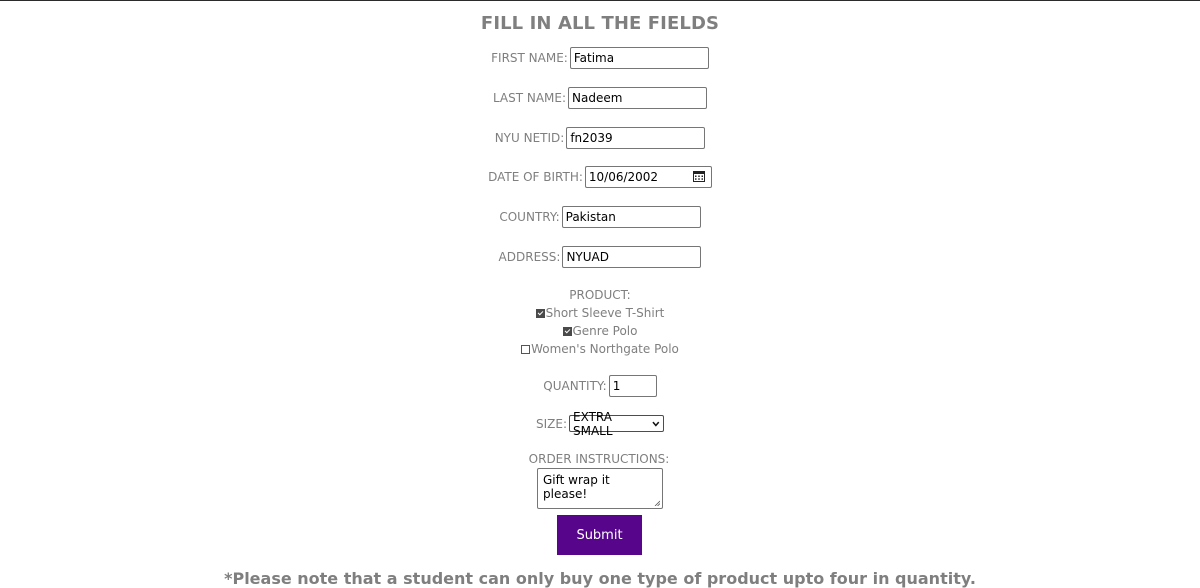 The width and height of the screenshot is (1200, 588). I want to click on quantity-label: QUANTITY:, so click(575, 386).